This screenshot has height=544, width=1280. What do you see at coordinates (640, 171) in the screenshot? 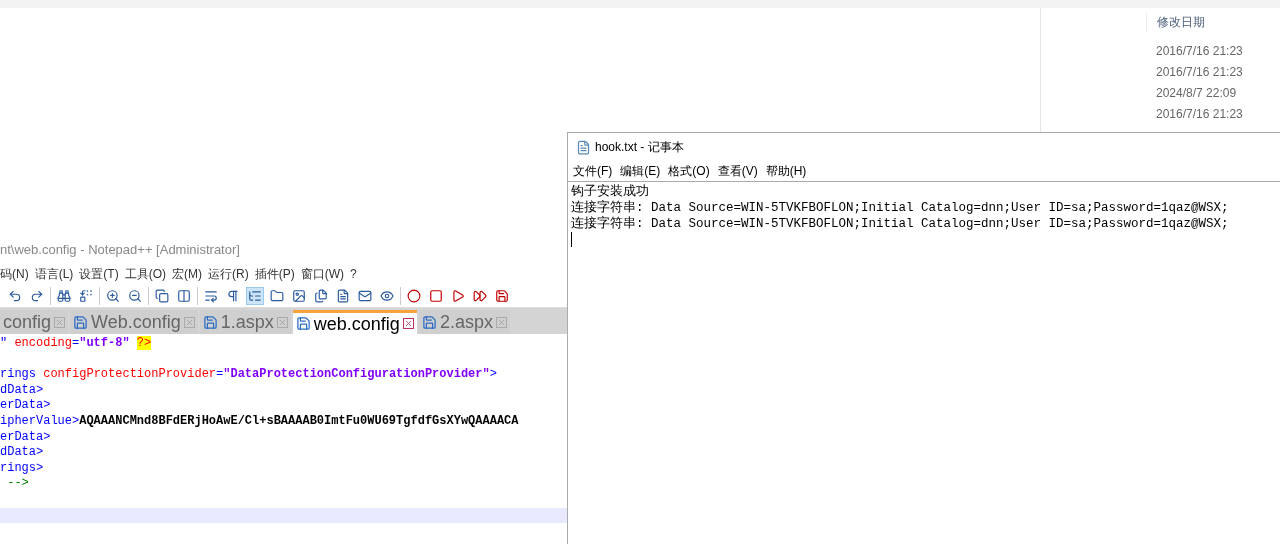
I see `menu-item: 编辑(E)` at bounding box center [640, 171].